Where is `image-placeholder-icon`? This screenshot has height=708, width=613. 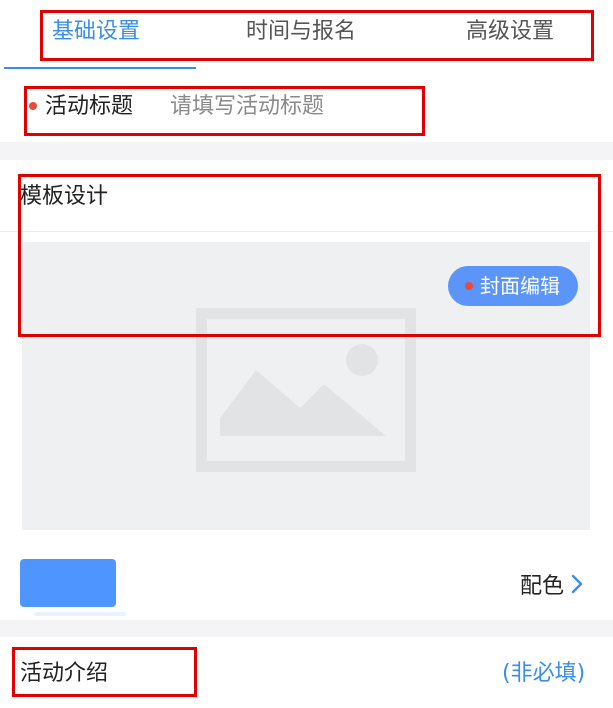 image-placeholder-icon is located at coordinates (306, 390).